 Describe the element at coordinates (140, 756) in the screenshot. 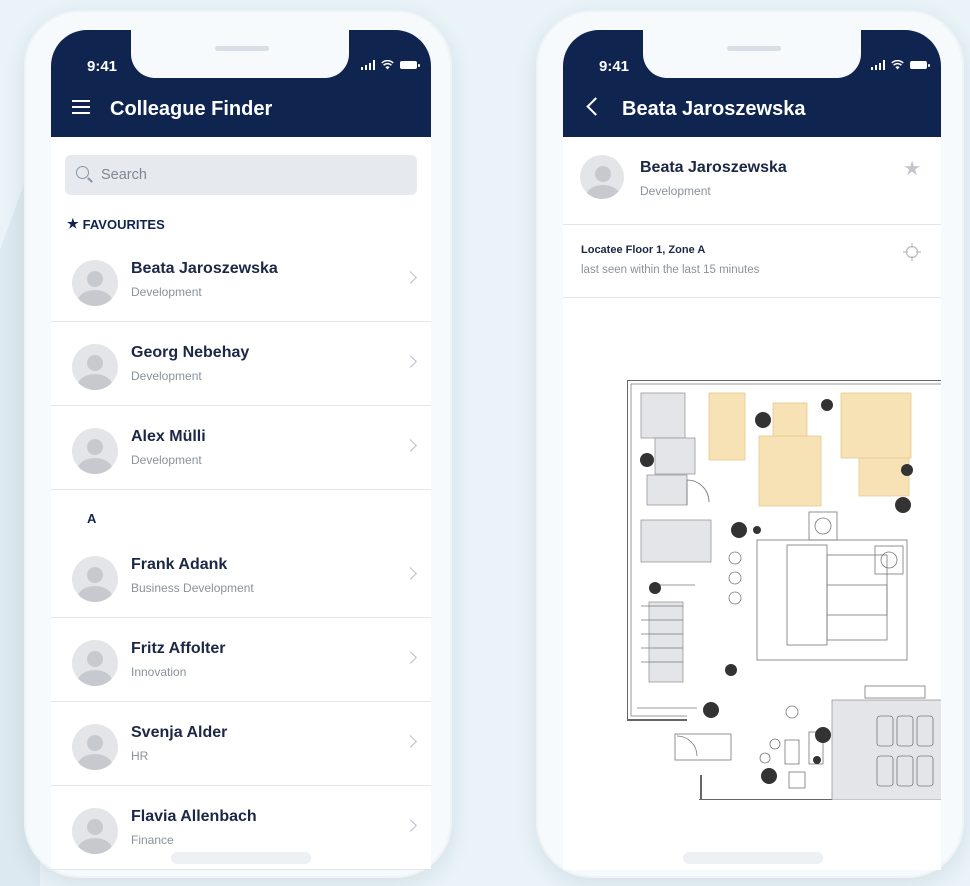

I see `contact-department: HR` at that location.